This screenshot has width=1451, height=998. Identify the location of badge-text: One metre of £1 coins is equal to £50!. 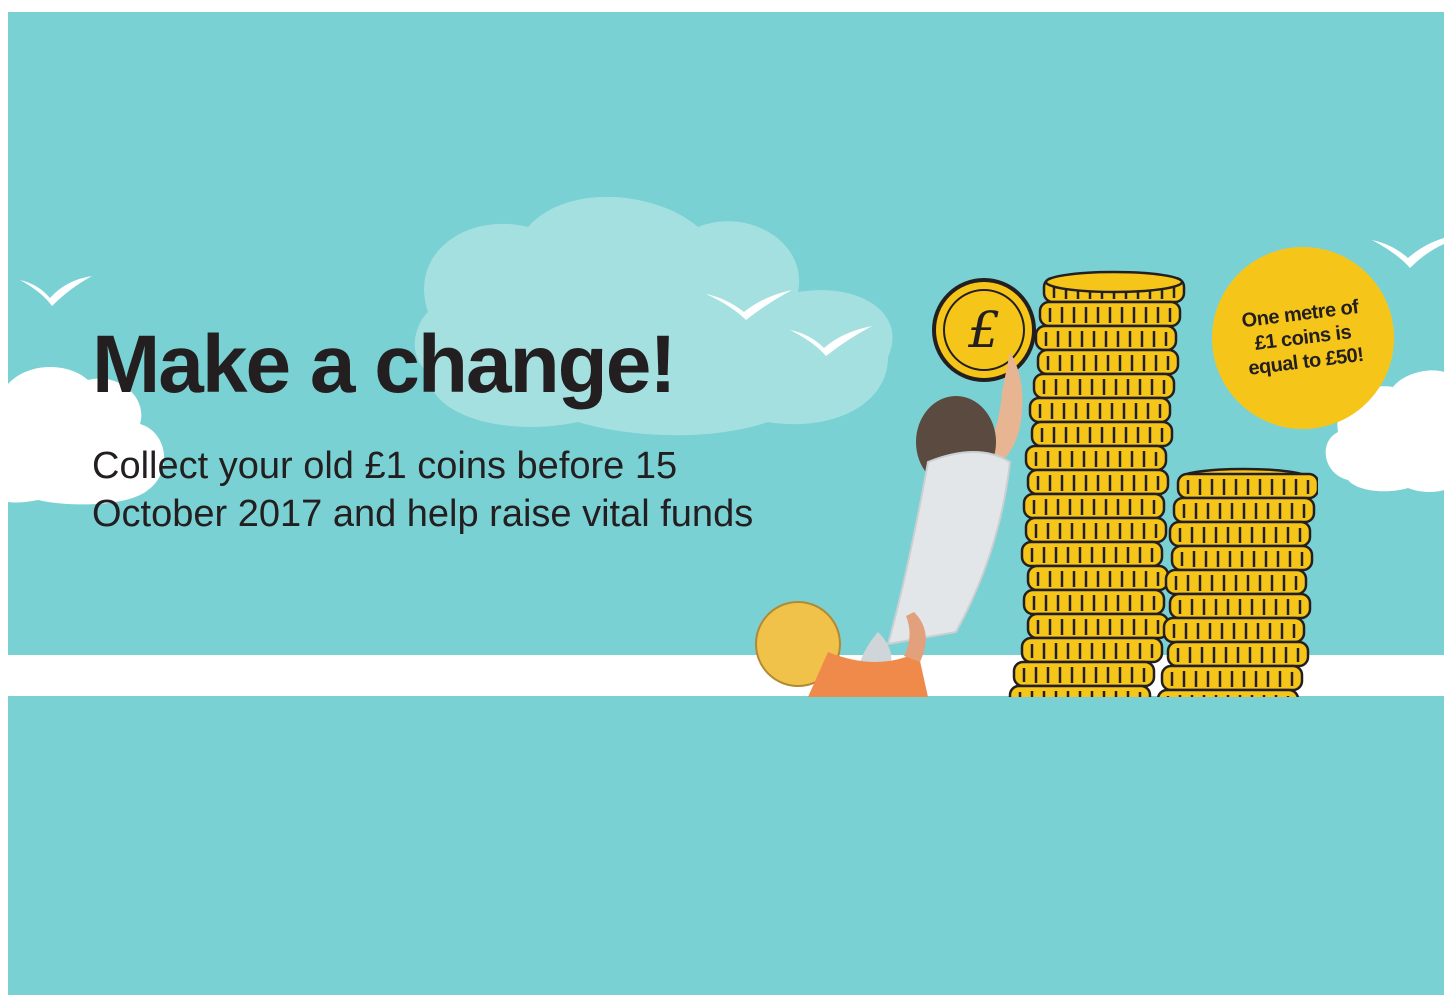
(1302, 338).